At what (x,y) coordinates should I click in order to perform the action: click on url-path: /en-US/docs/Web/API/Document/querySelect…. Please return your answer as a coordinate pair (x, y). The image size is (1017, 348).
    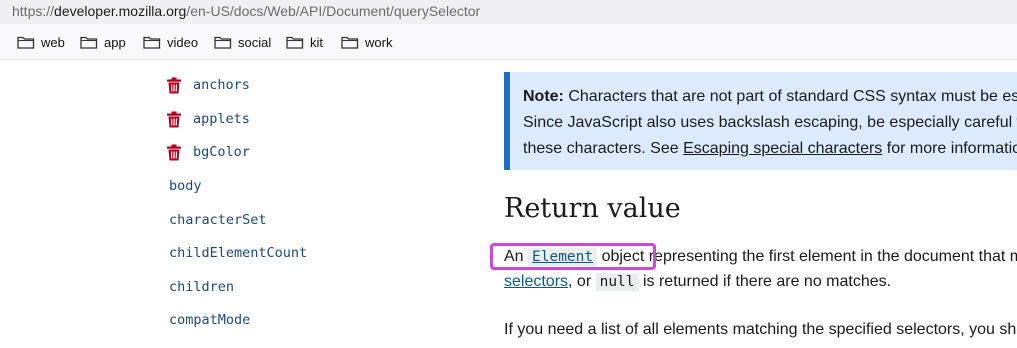
    Looking at the image, I should click on (333, 11).